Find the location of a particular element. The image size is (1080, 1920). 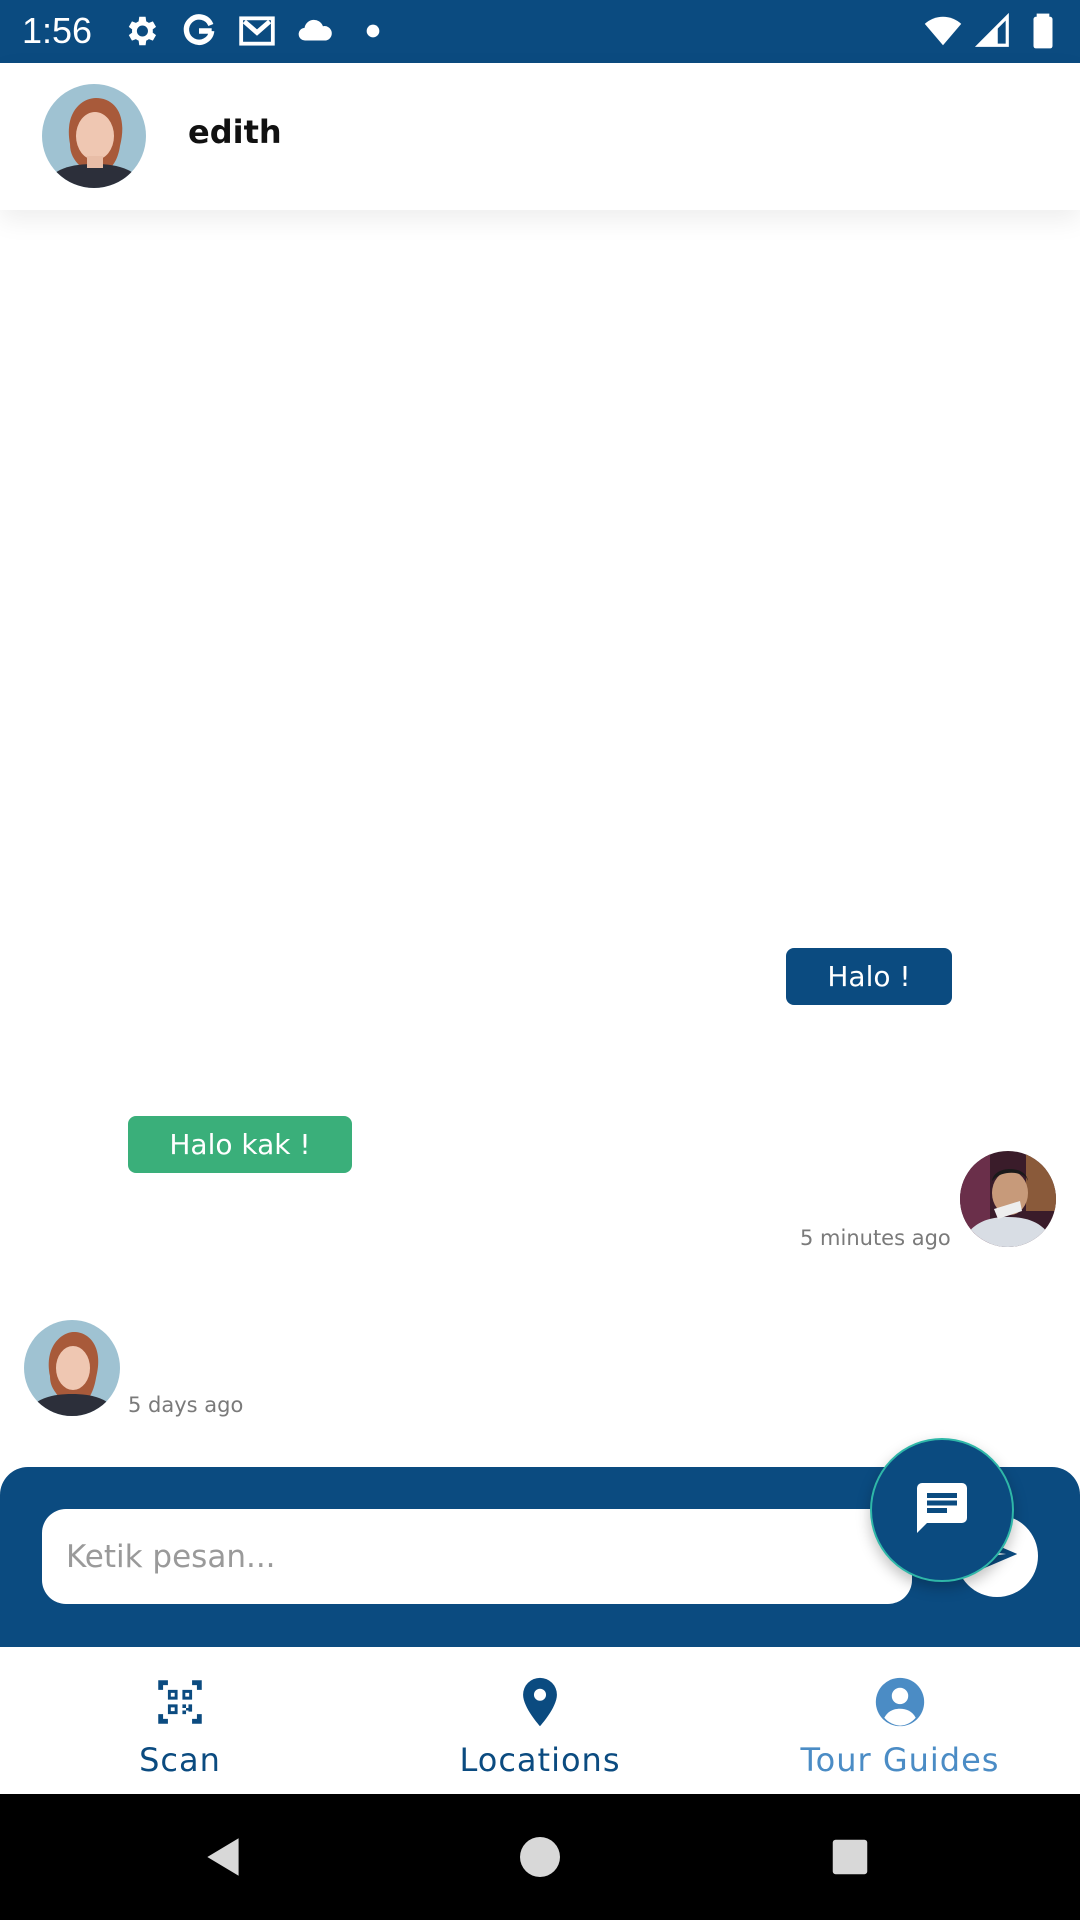

dot-icon is located at coordinates (373, 31).